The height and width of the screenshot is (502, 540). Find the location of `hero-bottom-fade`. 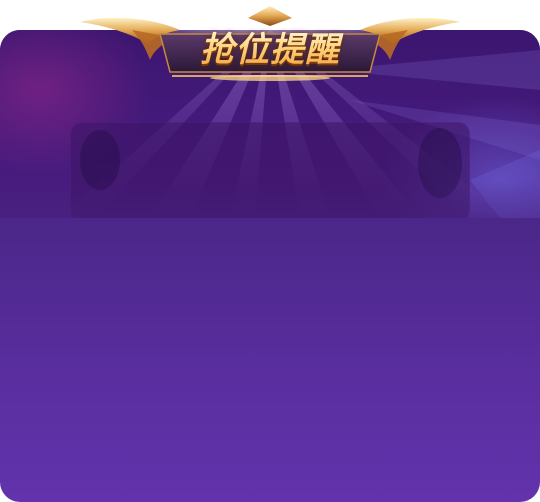

hero-bottom-fade is located at coordinates (270, 199).